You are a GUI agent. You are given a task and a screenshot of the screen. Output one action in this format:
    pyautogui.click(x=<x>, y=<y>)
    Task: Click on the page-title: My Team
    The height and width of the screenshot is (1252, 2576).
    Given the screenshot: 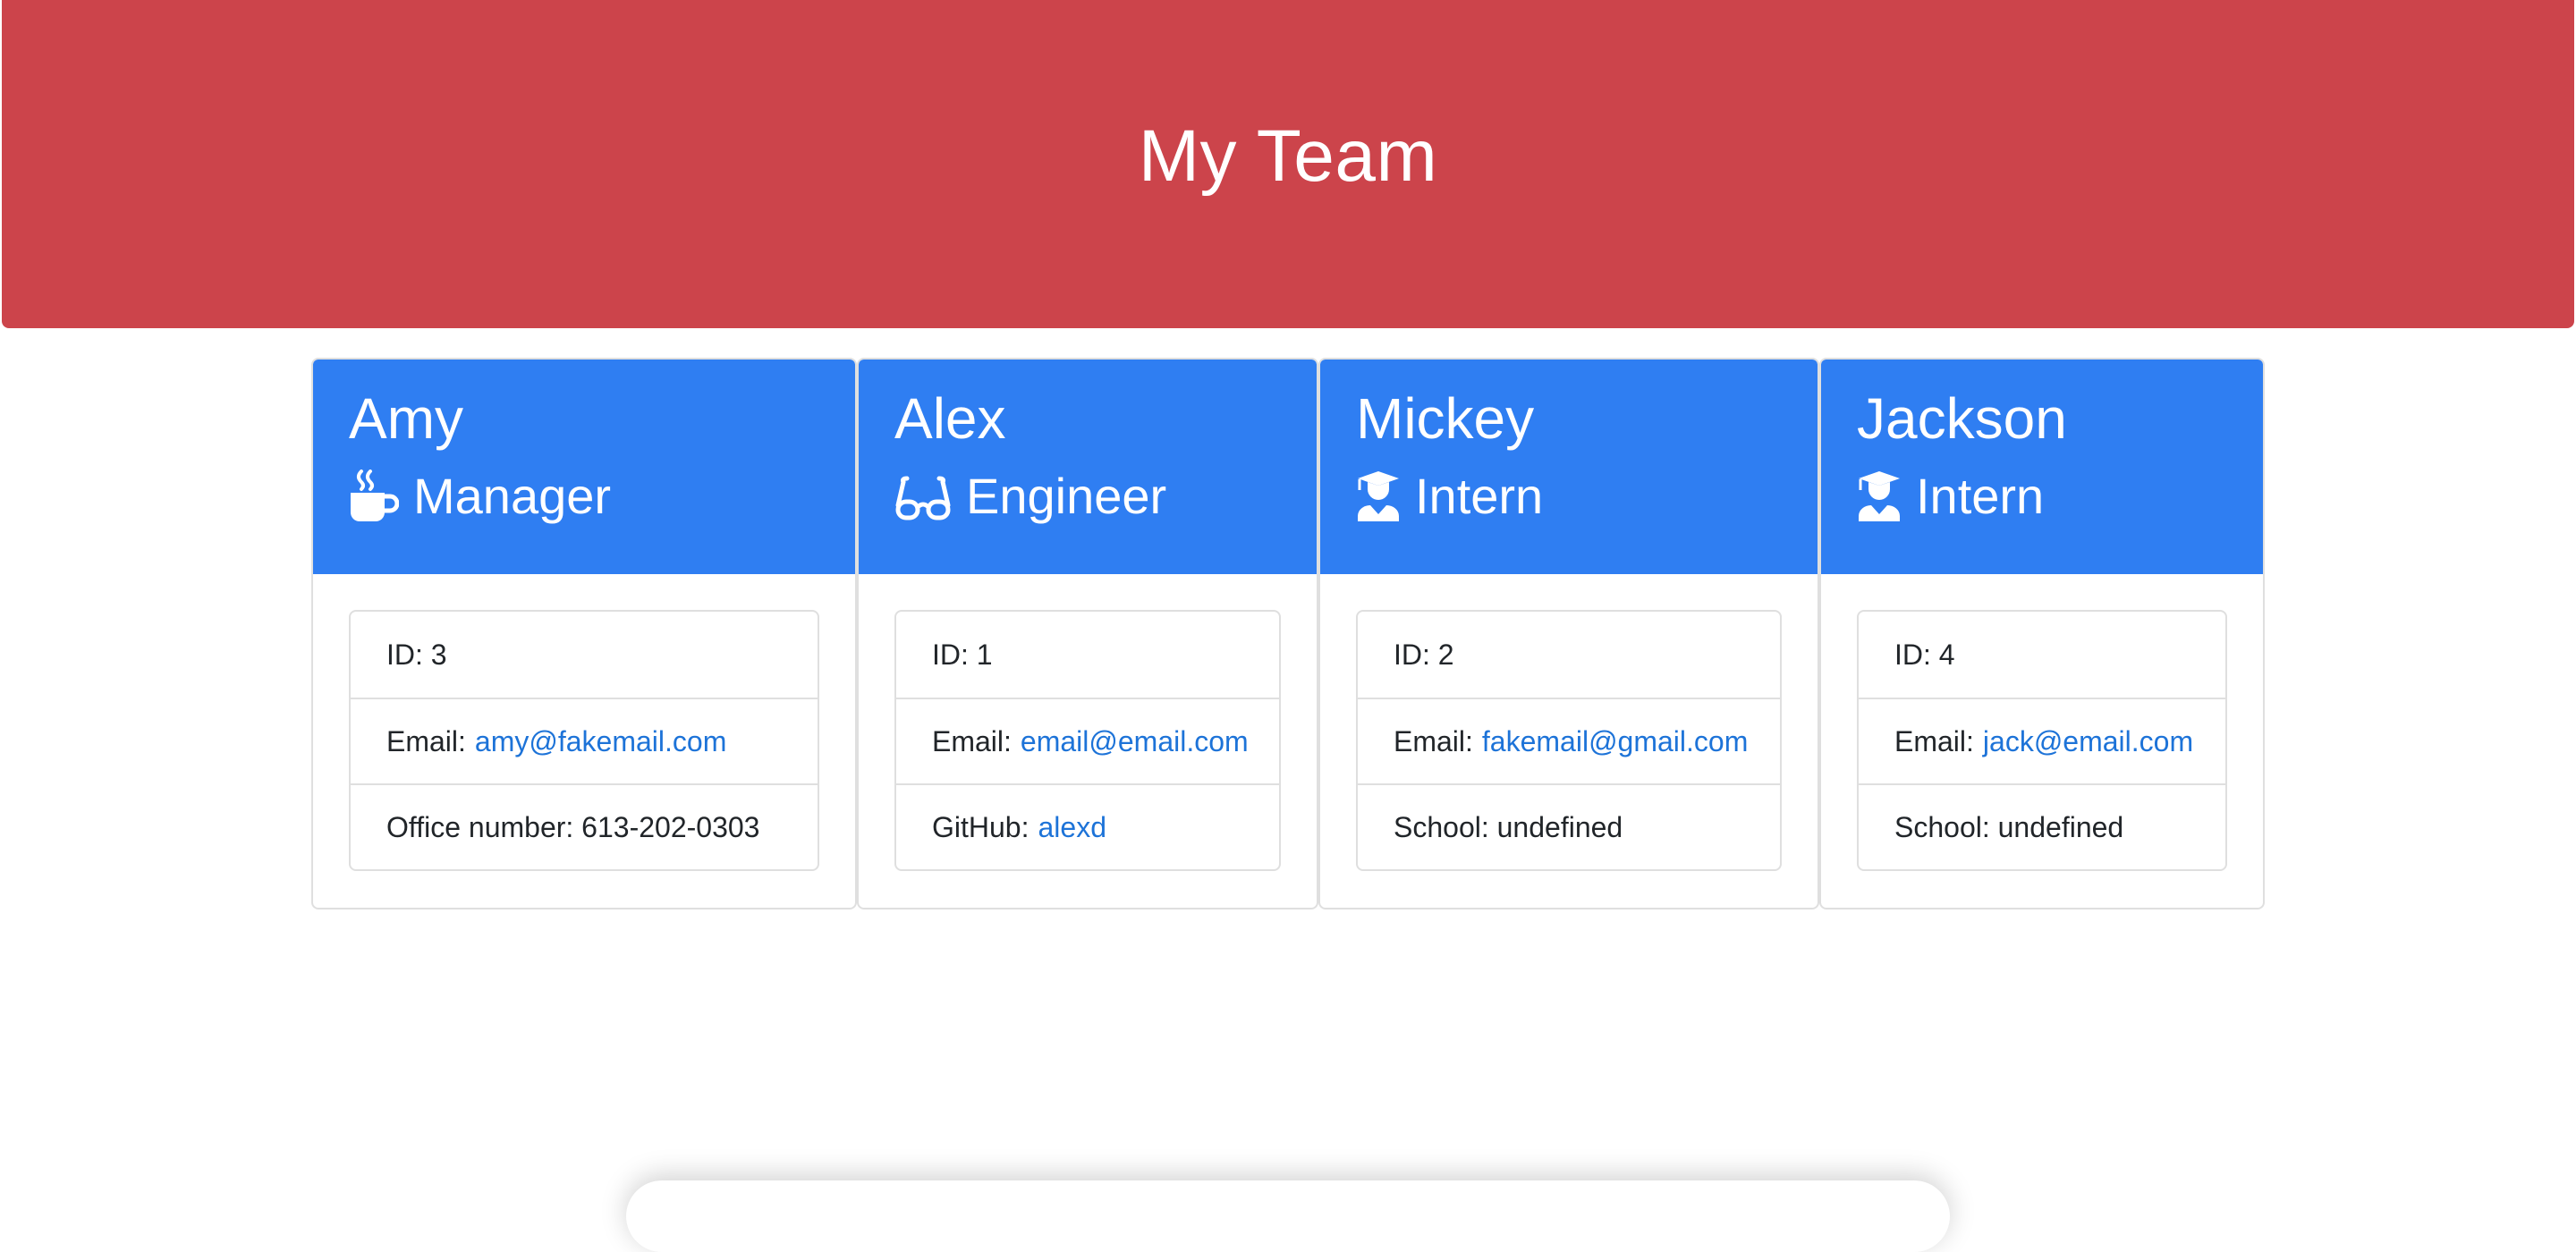 What is the action you would take?
    pyautogui.click(x=1288, y=156)
    